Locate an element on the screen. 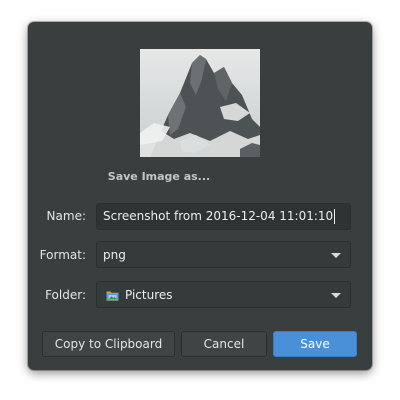 This screenshot has width=400, height=400. pictures-folder-icon is located at coordinates (112, 295).